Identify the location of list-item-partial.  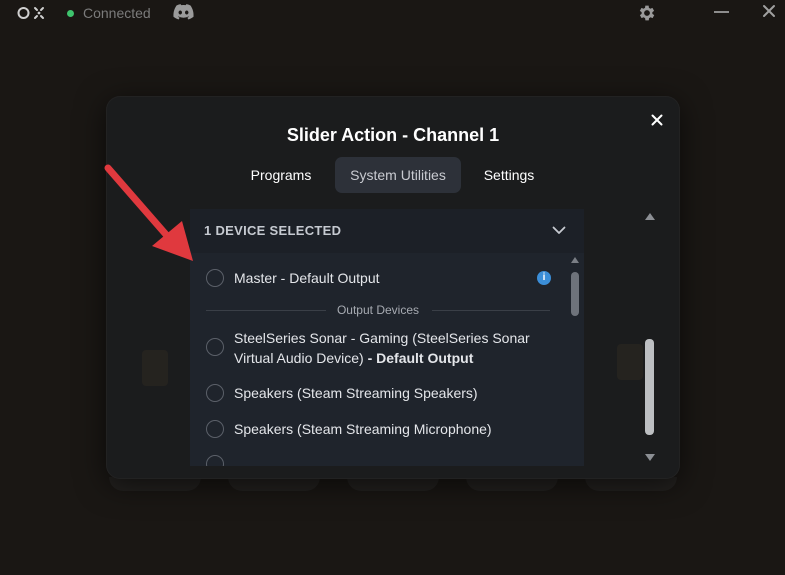
(381, 460).